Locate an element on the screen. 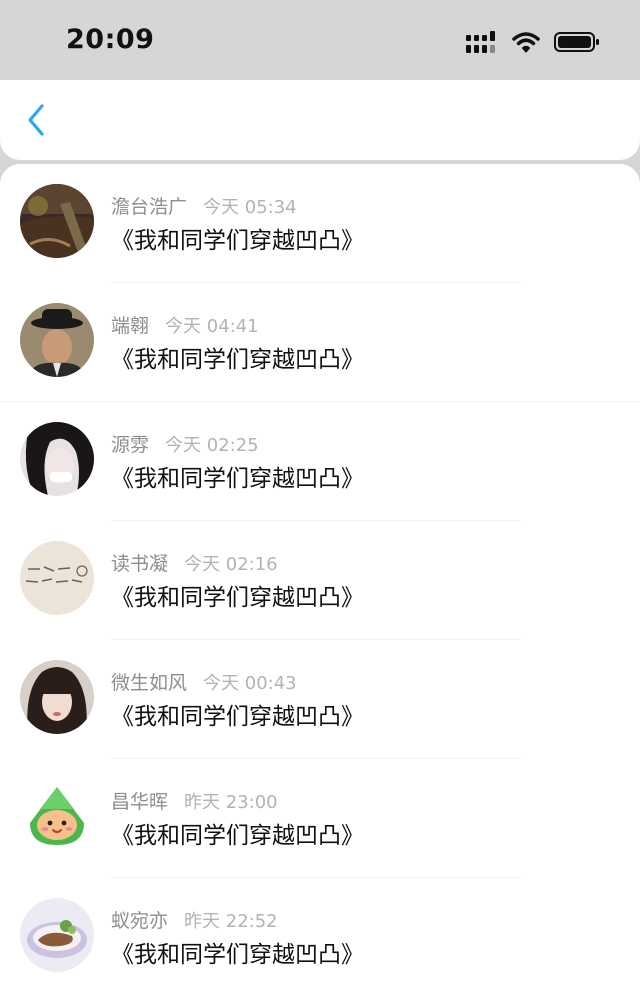 This screenshot has width=640, height=994. timestamp: 今天 02:25 is located at coordinates (212, 445).